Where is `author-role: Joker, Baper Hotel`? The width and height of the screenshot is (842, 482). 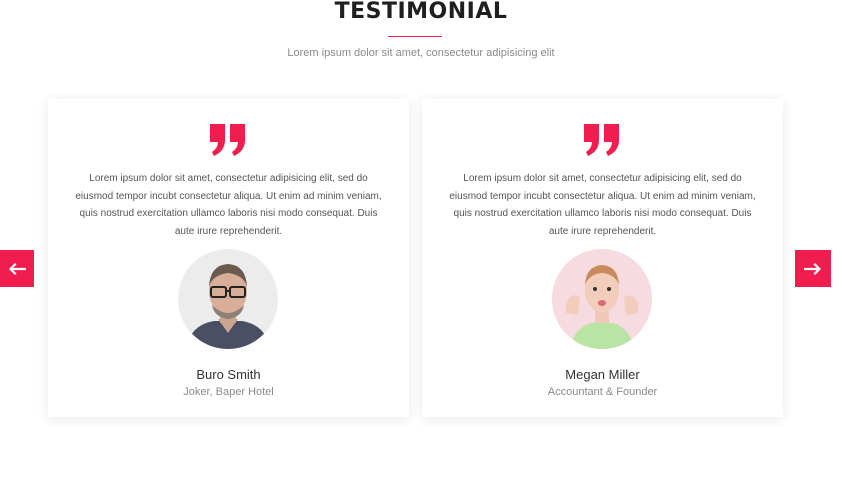 author-role: Joker, Baper Hotel is located at coordinates (228, 392).